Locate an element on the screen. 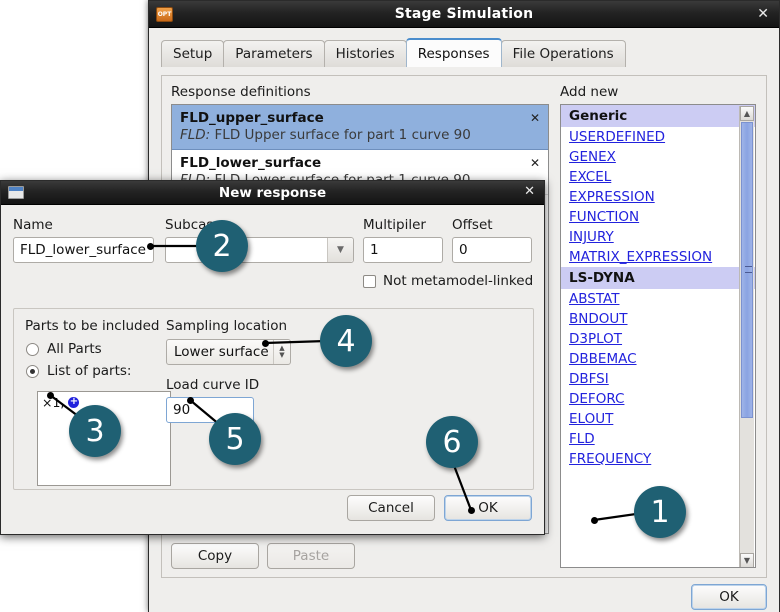 This screenshot has height=612, width=780. tab-histories-label: Histories is located at coordinates (365, 54).